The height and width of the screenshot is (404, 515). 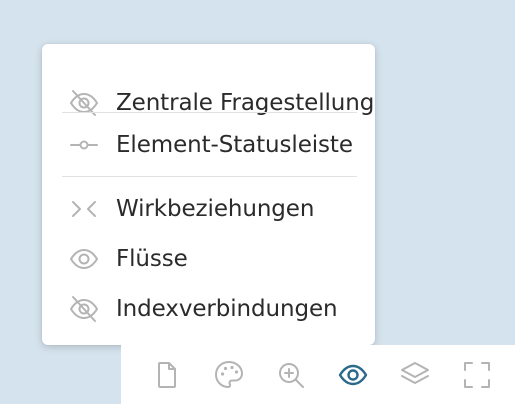 What do you see at coordinates (84, 209) in the screenshot?
I see `chevrons-inward-icon` at bounding box center [84, 209].